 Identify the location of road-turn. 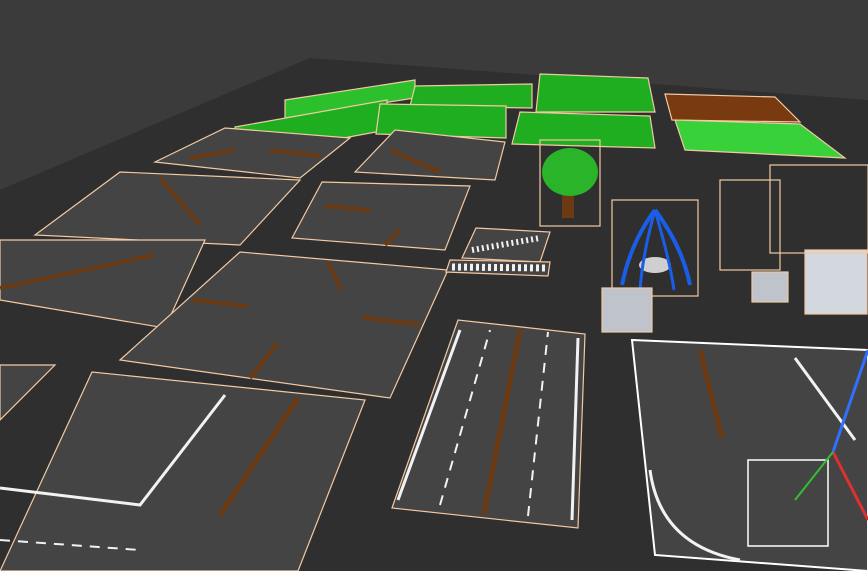
(749, 454).